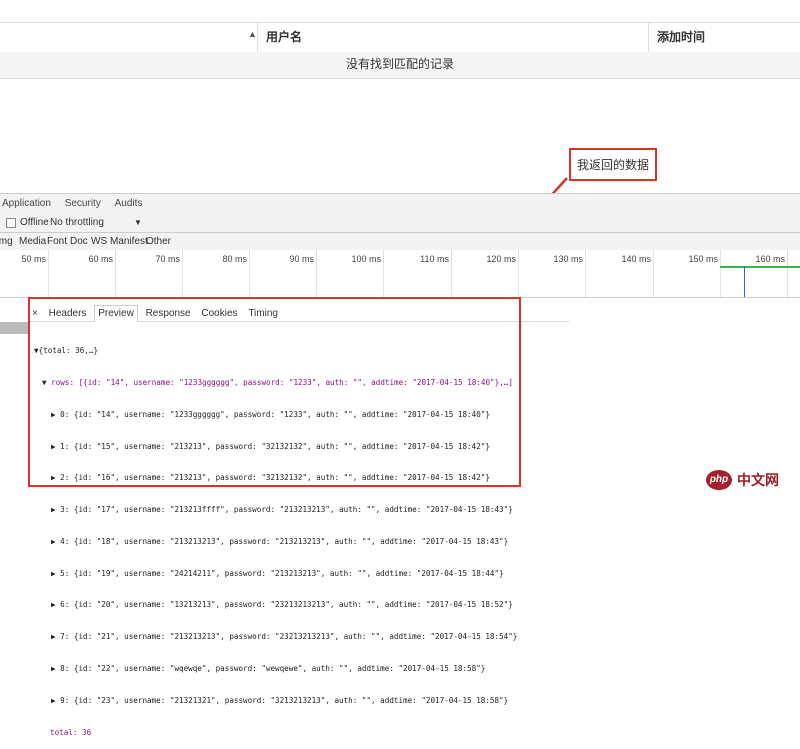 The height and width of the screenshot is (749, 800). Describe the element at coordinates (758, 480) in the screenshot. I see `watermark-text: 中文网` at that location.